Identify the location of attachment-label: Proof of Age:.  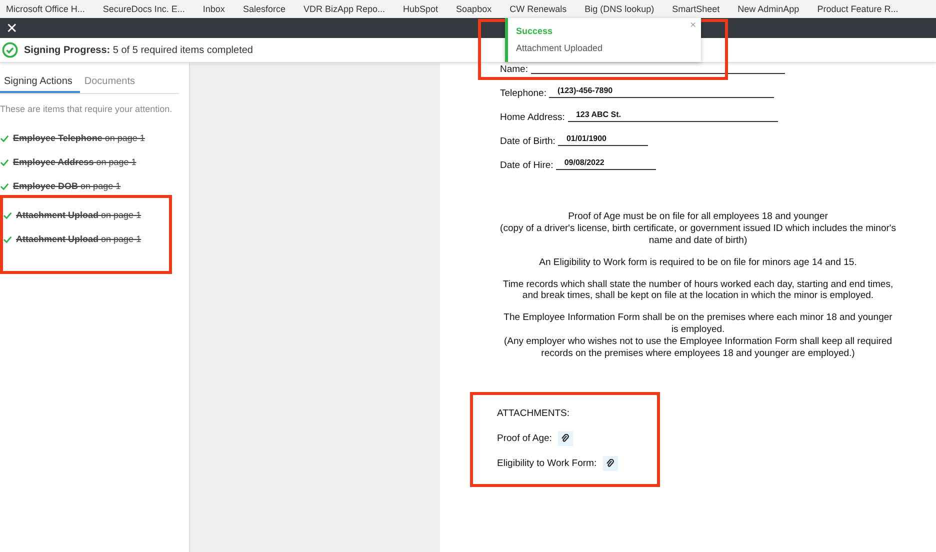
(524, 438).